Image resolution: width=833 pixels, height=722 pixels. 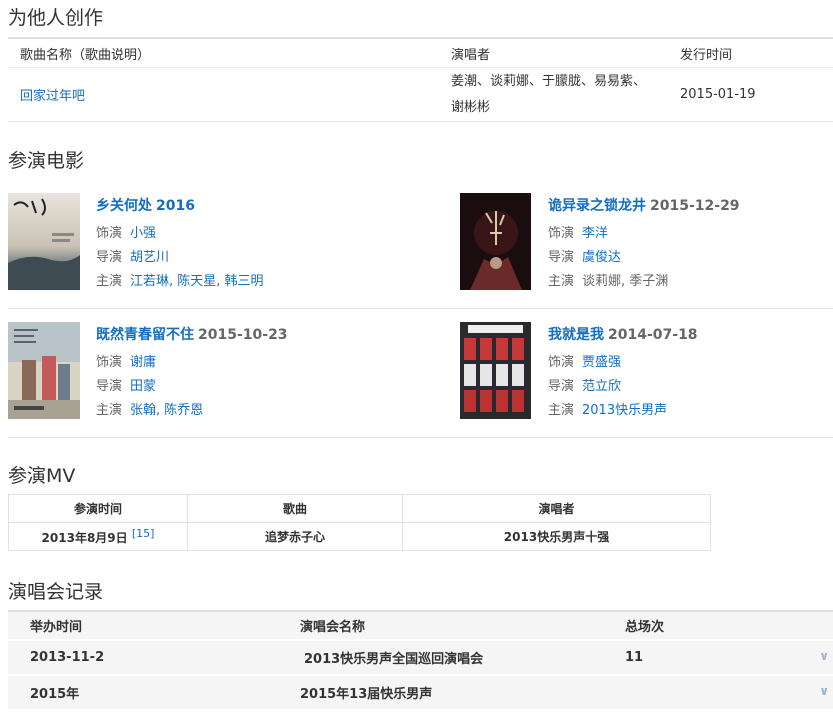 I want to click on cast-links: 张翰, 陈乔恩, so click(x=166, y=410).